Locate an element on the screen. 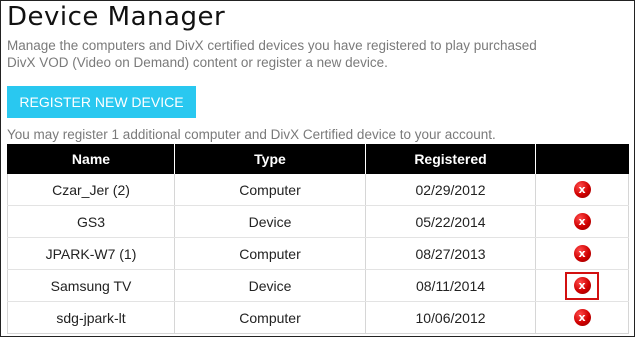 The width and height of the screenshot is (635, 337). table-row: sdg-jpark-lt Computer 10/06/2012 x is located at coordinates (318, 317).